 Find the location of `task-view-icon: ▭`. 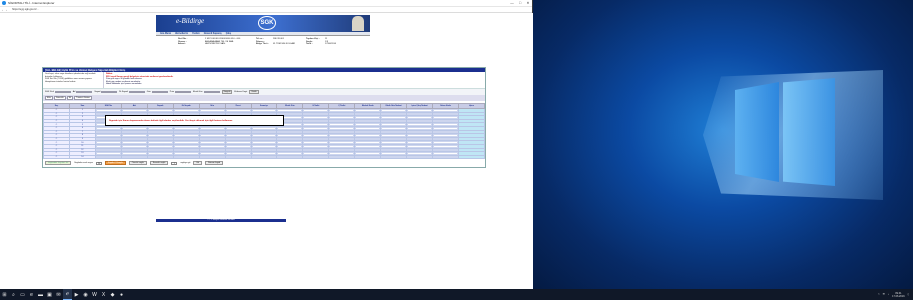

task-view-icon: ▭ is located at coordinates (22, 294).